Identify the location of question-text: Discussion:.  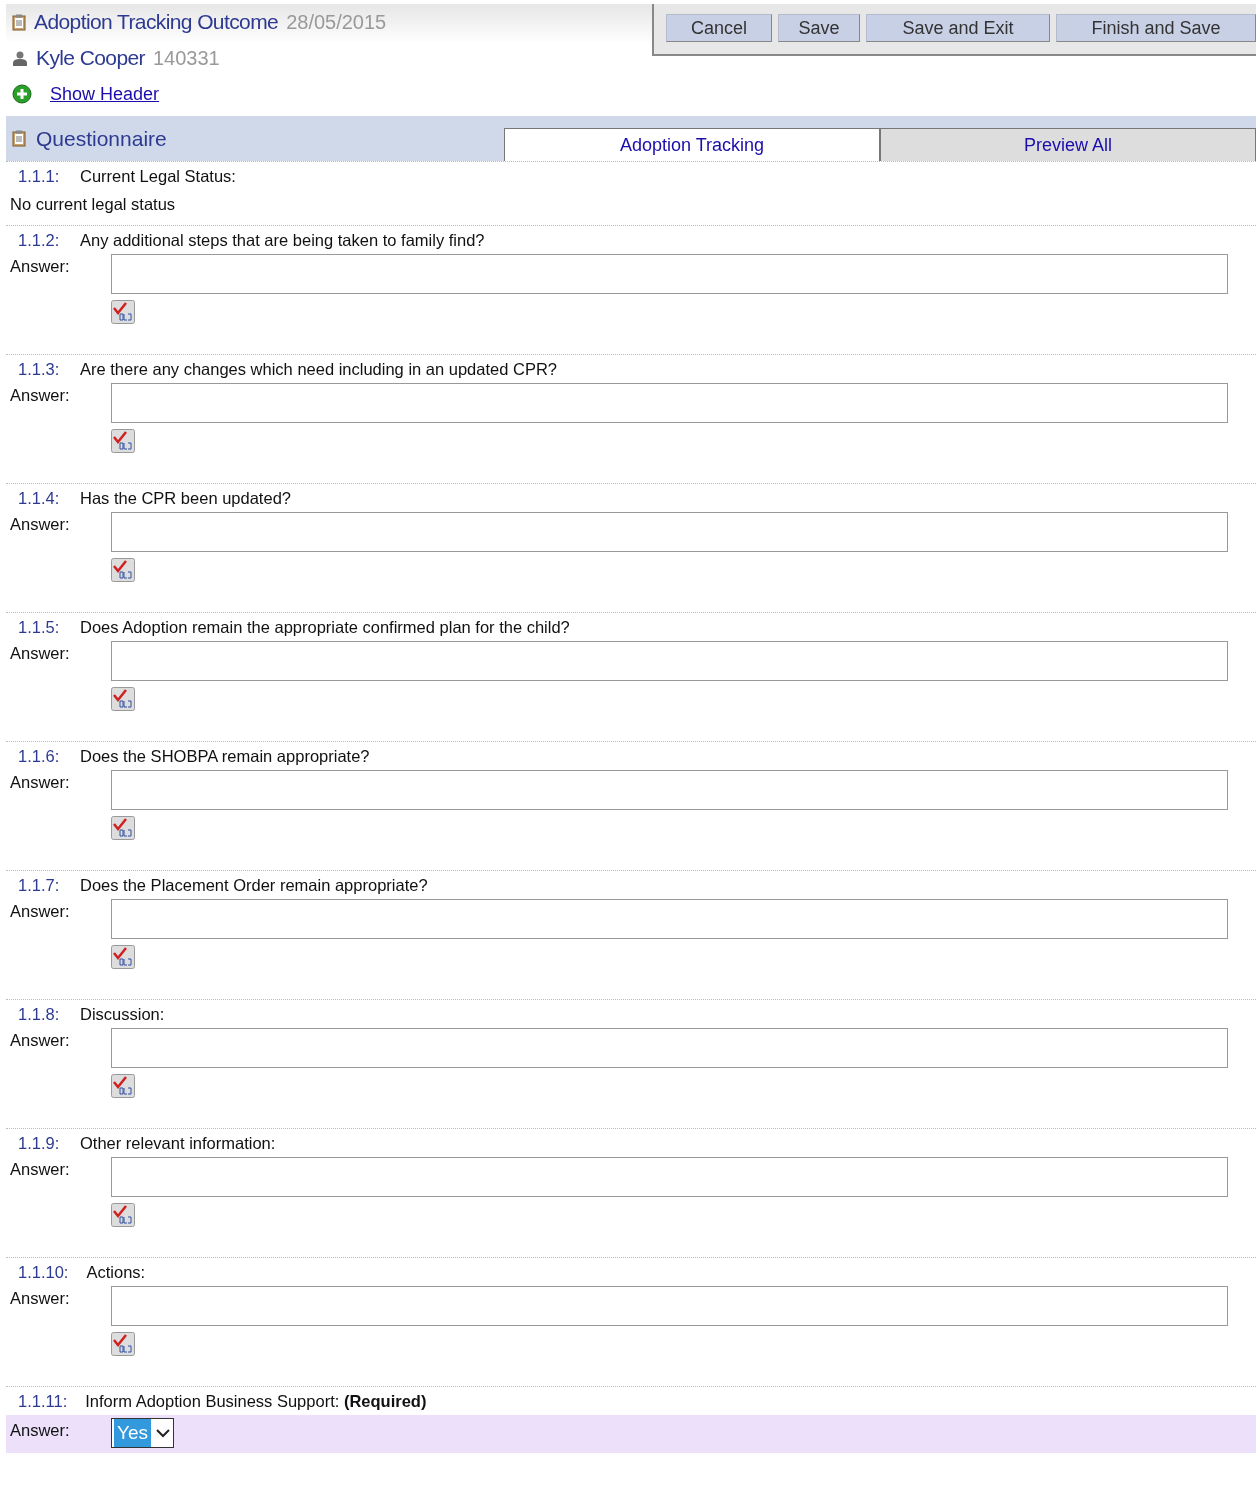
(122, 1013).